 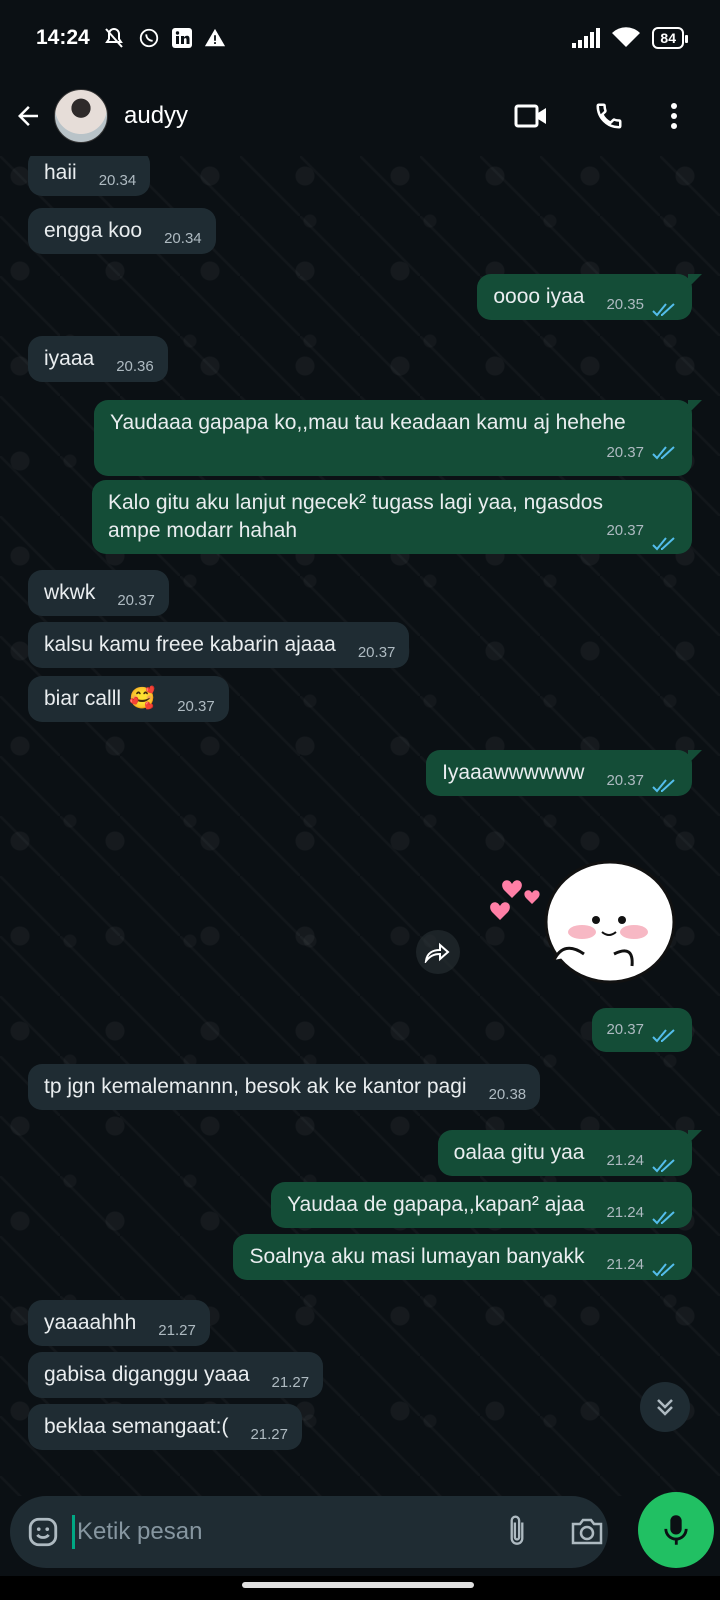 I want to click on system-nav-bar, so click(x=360, y=1588).